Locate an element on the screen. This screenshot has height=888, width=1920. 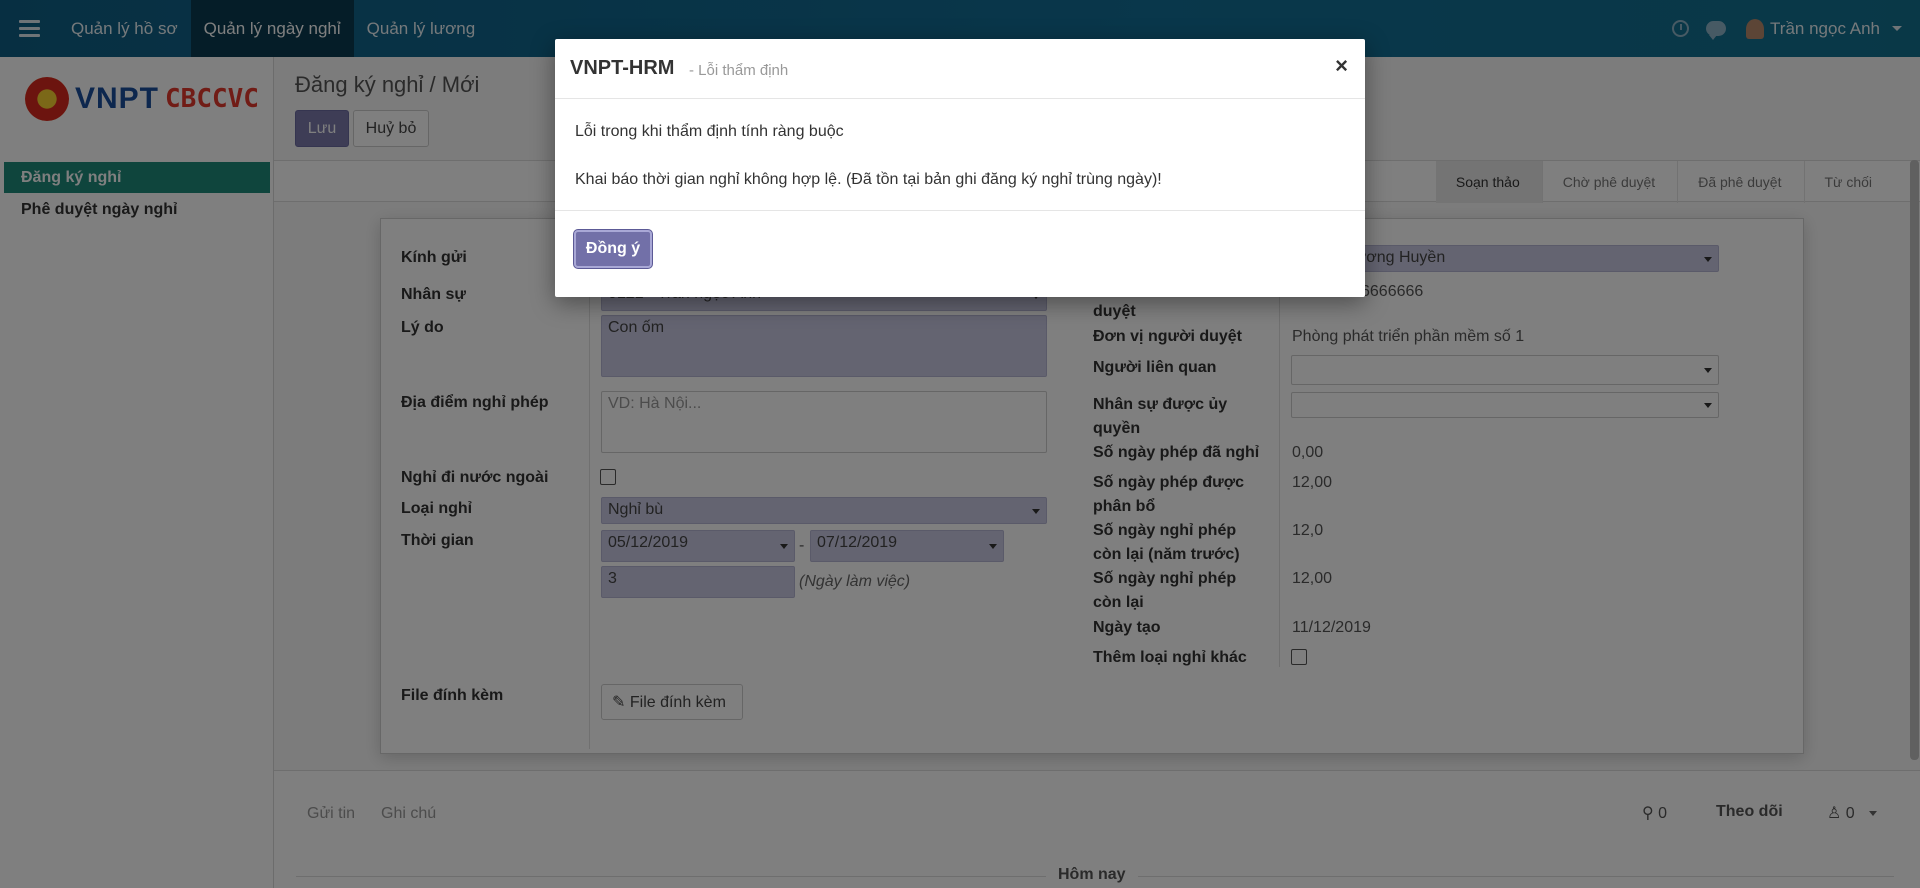
modal-header: VNPT-HRM - Lỗi thẩm định × is located at coordinates (960, 69).